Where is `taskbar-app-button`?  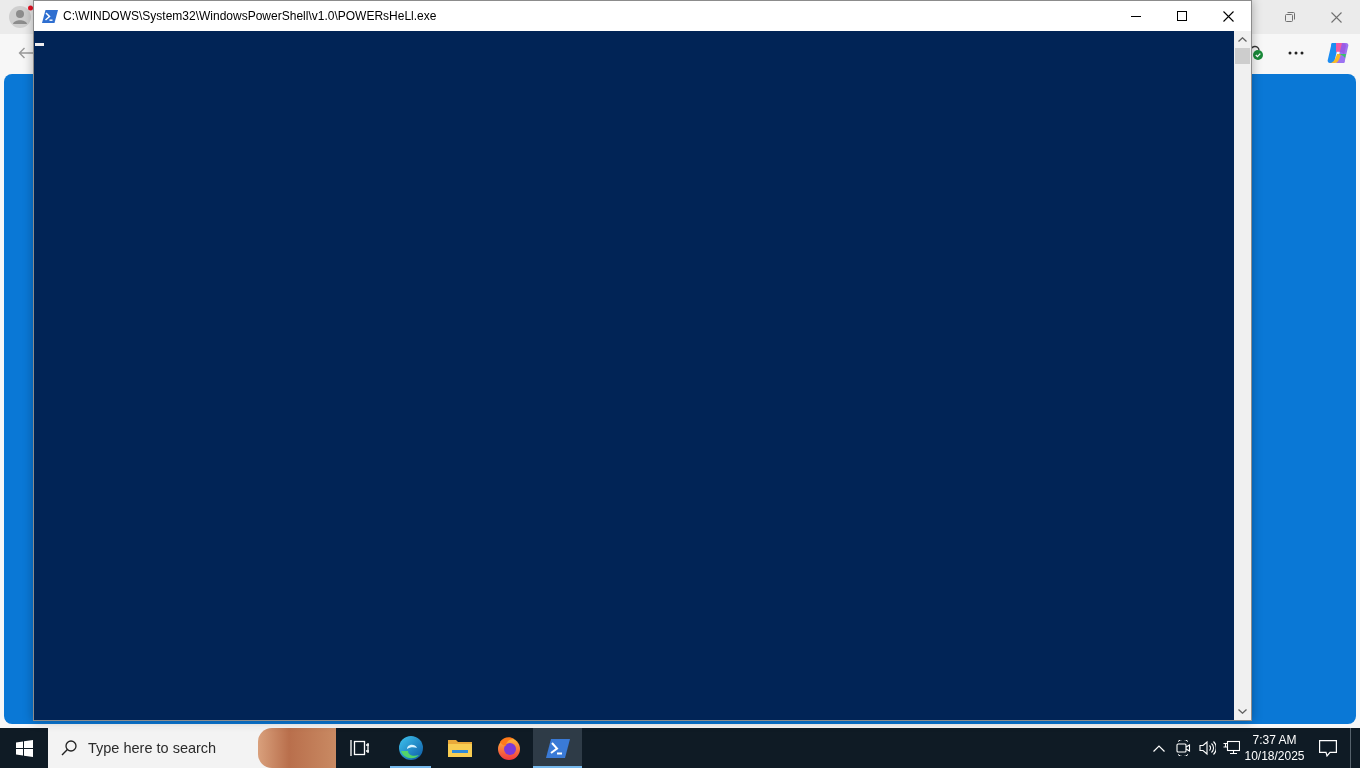
taskbar-app-button is located at coordinates (557, 748).